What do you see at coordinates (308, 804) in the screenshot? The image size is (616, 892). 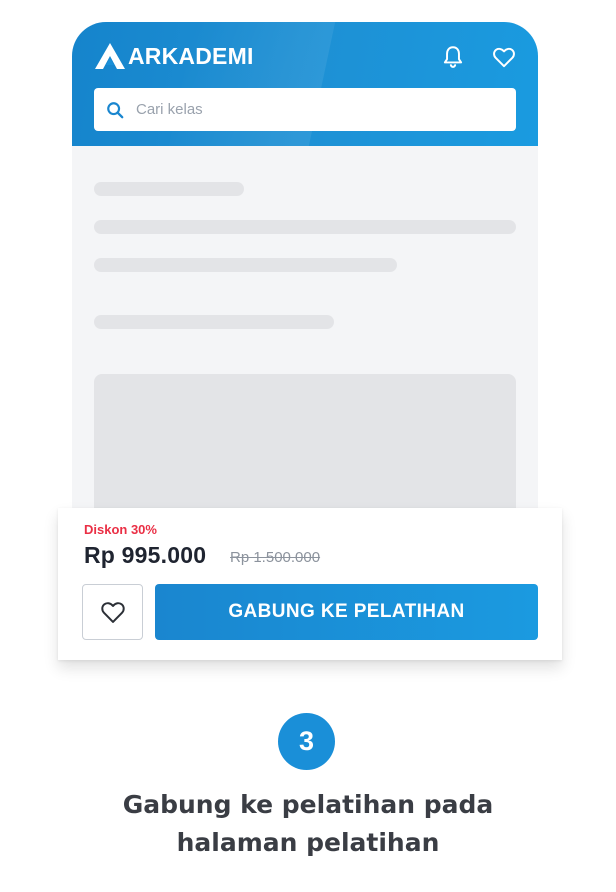 I see `caption-line: Gabung ke pelatihan pada` at bounding box center [308, 804].